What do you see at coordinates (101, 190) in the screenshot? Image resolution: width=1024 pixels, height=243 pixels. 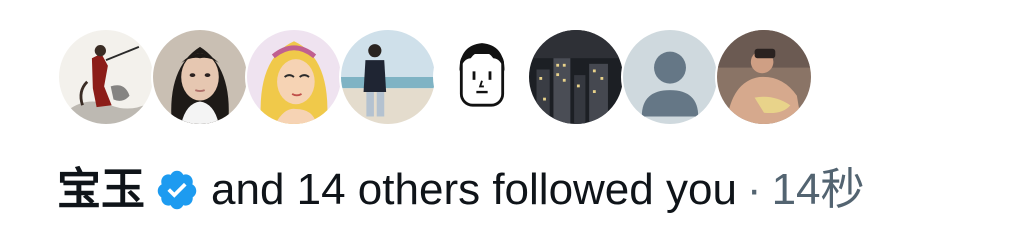 I see `user-name-link: 宝玉` at bounding box center [101, 190].